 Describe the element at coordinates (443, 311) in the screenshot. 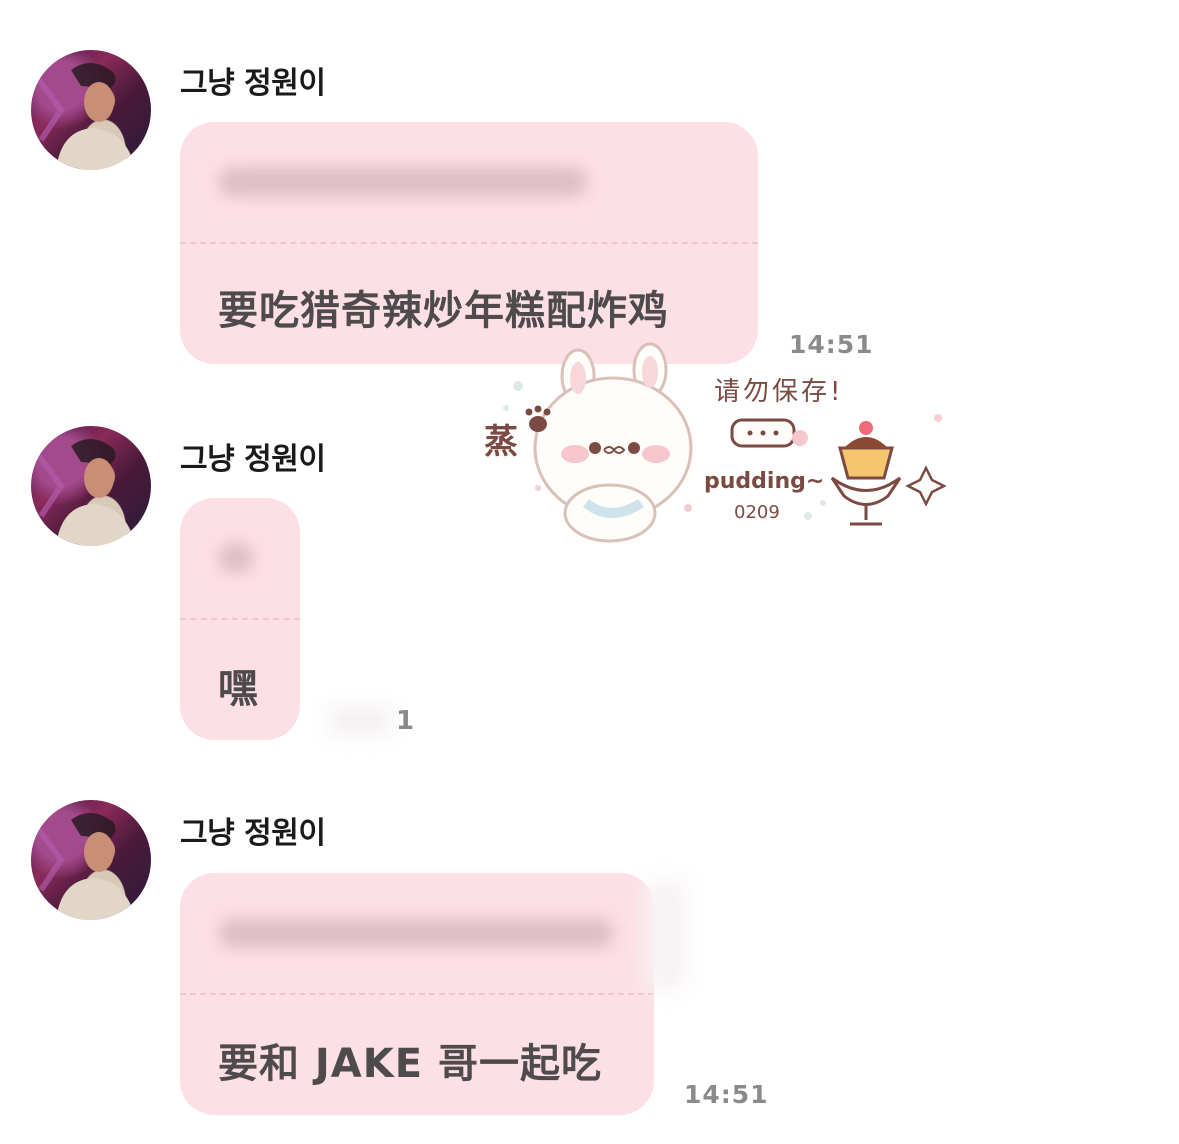

I see `message-text: 要吃猎奇辣炒年糕配炸鸡` at that location.